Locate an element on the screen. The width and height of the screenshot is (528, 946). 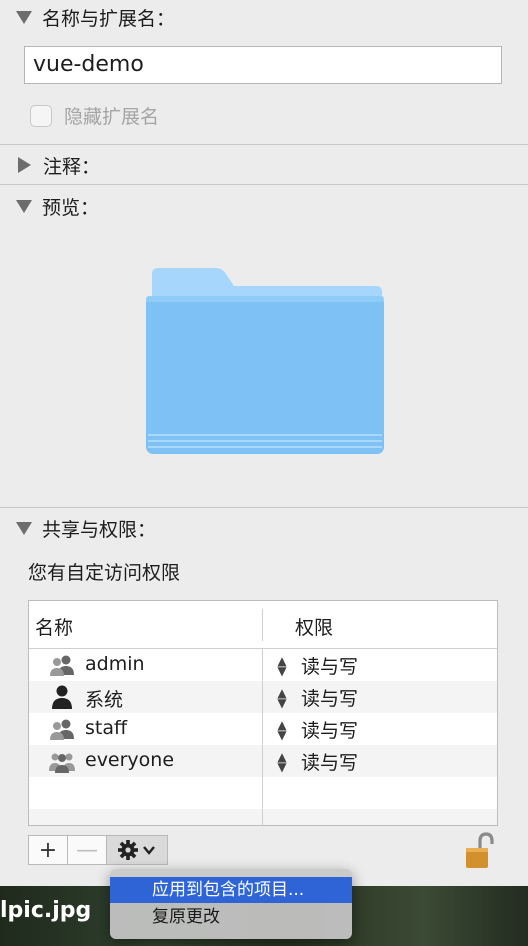
table-row: admin ▲ ▼ 读与写 is located at coordinates (263, 665).